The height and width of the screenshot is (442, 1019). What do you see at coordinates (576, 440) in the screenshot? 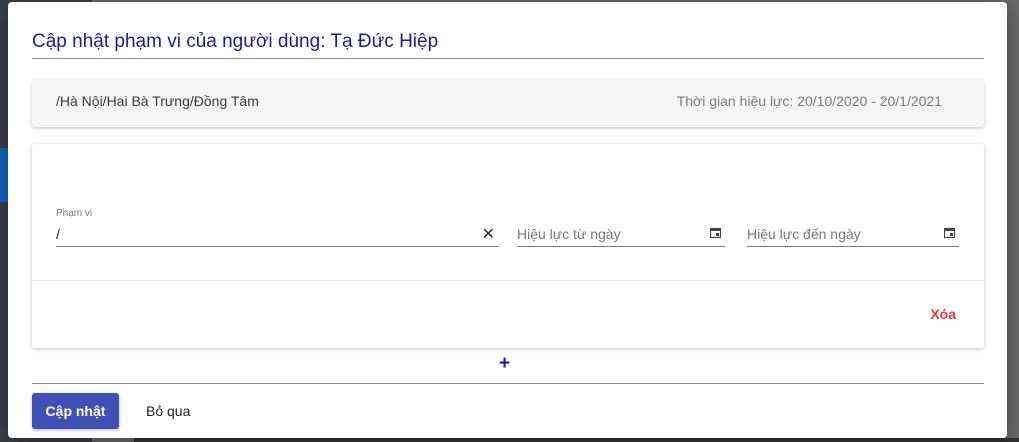
I see `background-footer` at bounding box center [576, 440].